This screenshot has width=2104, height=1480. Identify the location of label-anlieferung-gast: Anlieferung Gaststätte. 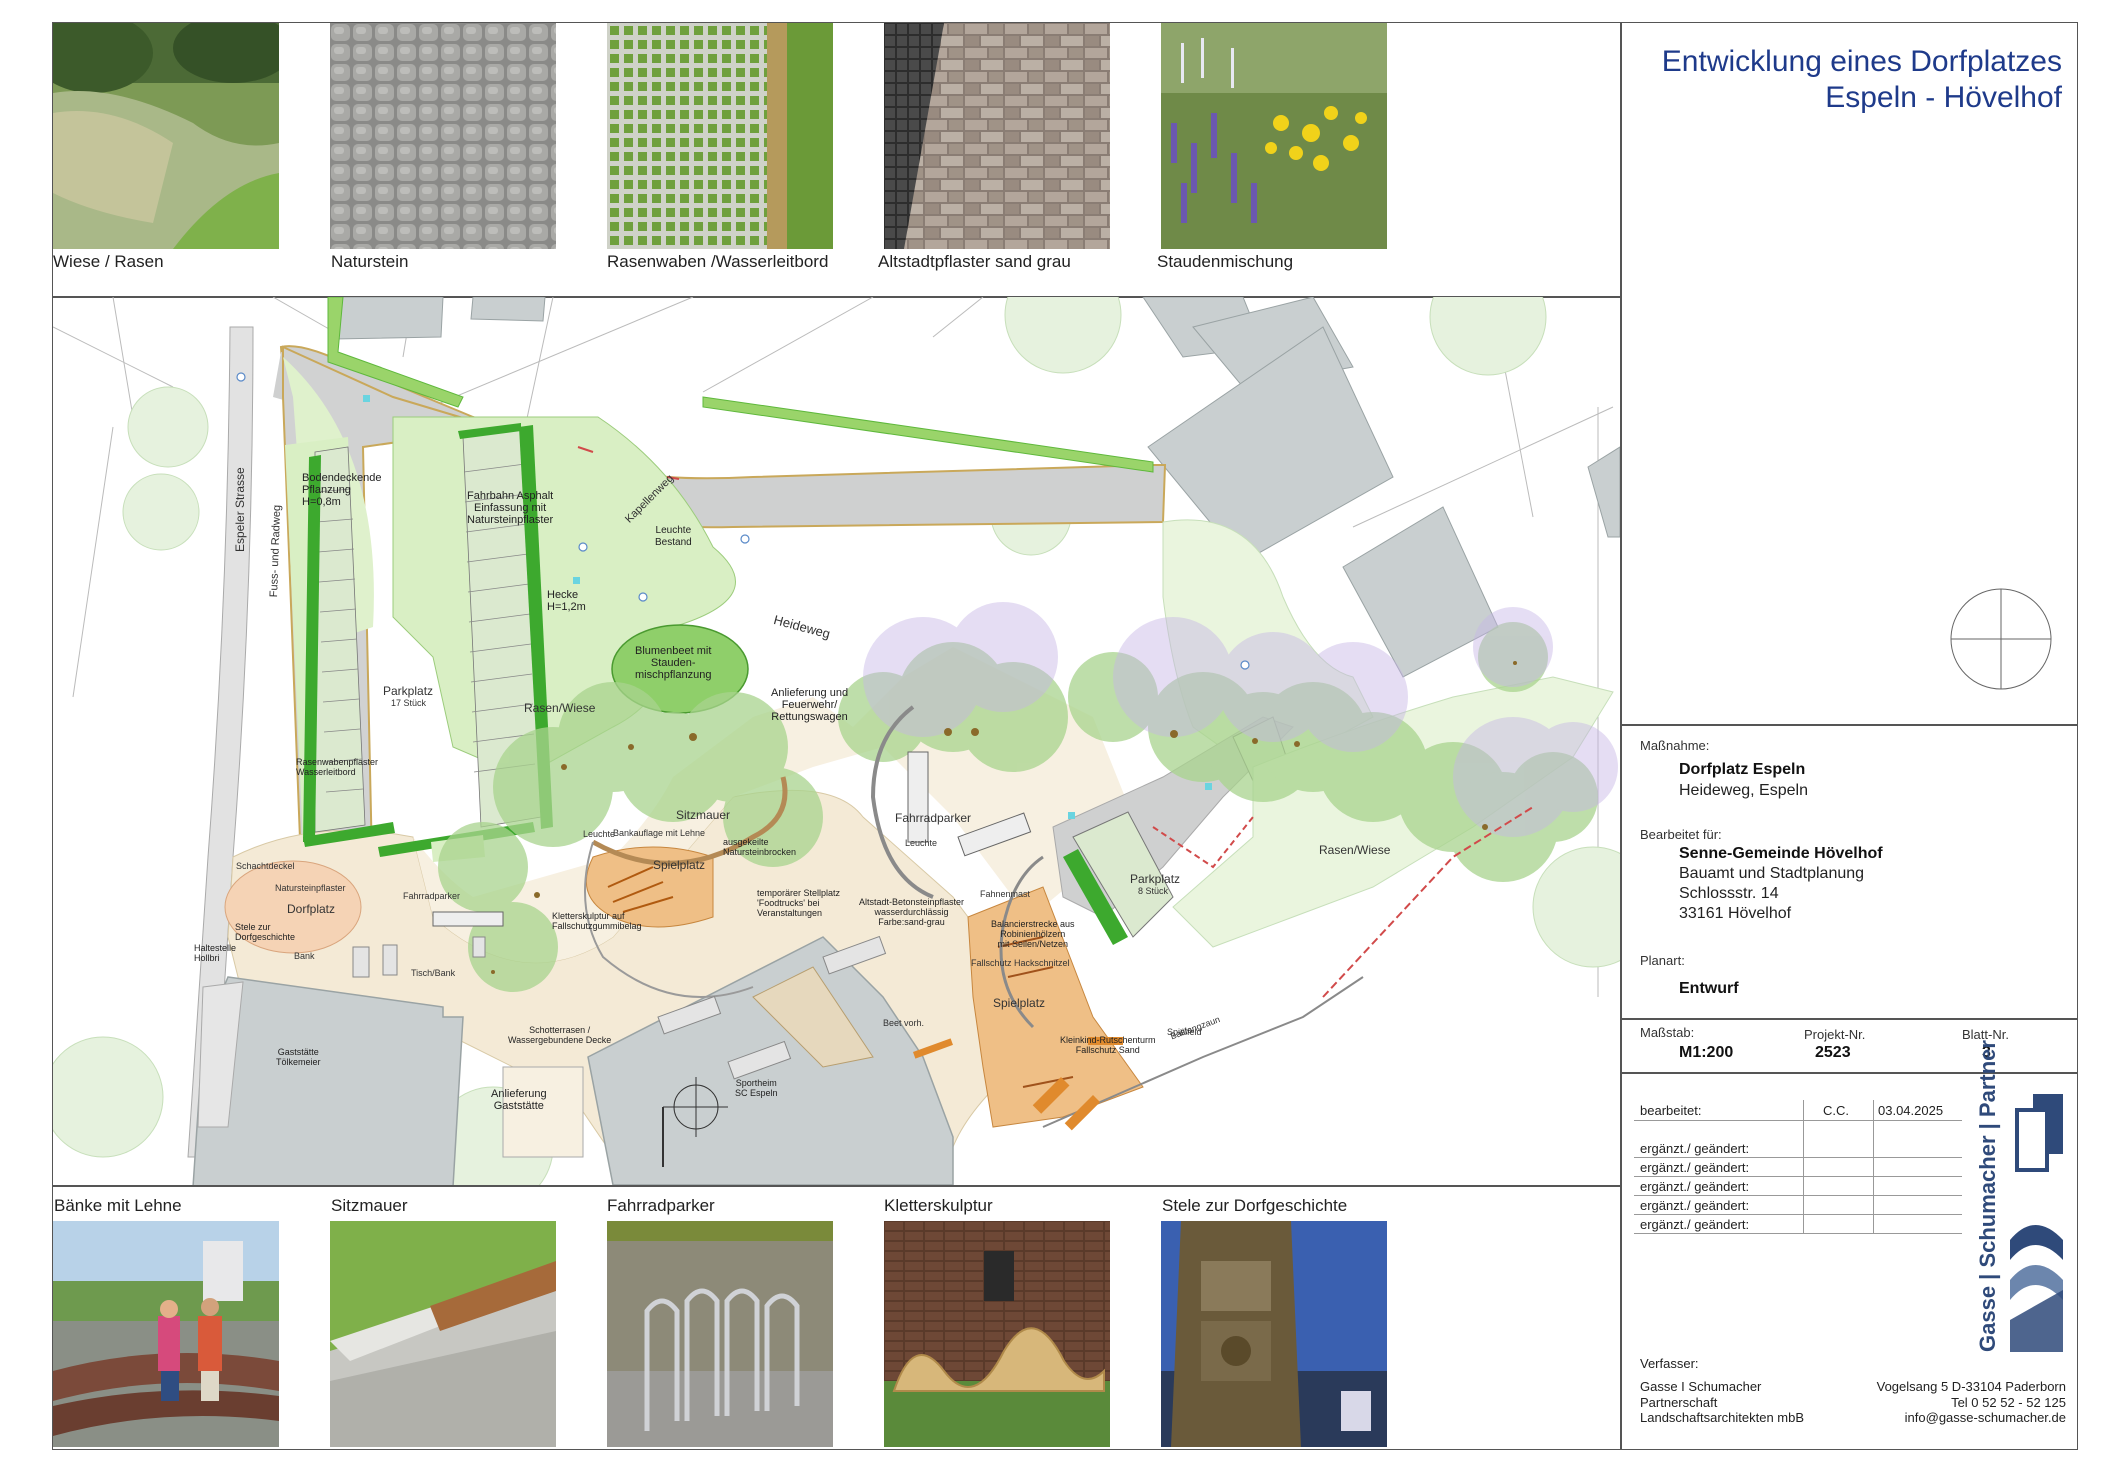
(519, 1100).